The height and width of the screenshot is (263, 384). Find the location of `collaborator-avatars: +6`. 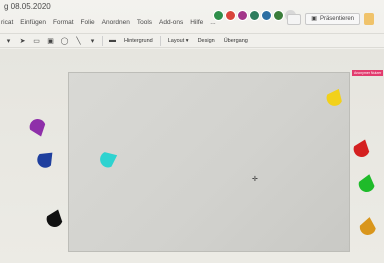

collaborator-avatars: +6 is located at coordinates (254, 15).